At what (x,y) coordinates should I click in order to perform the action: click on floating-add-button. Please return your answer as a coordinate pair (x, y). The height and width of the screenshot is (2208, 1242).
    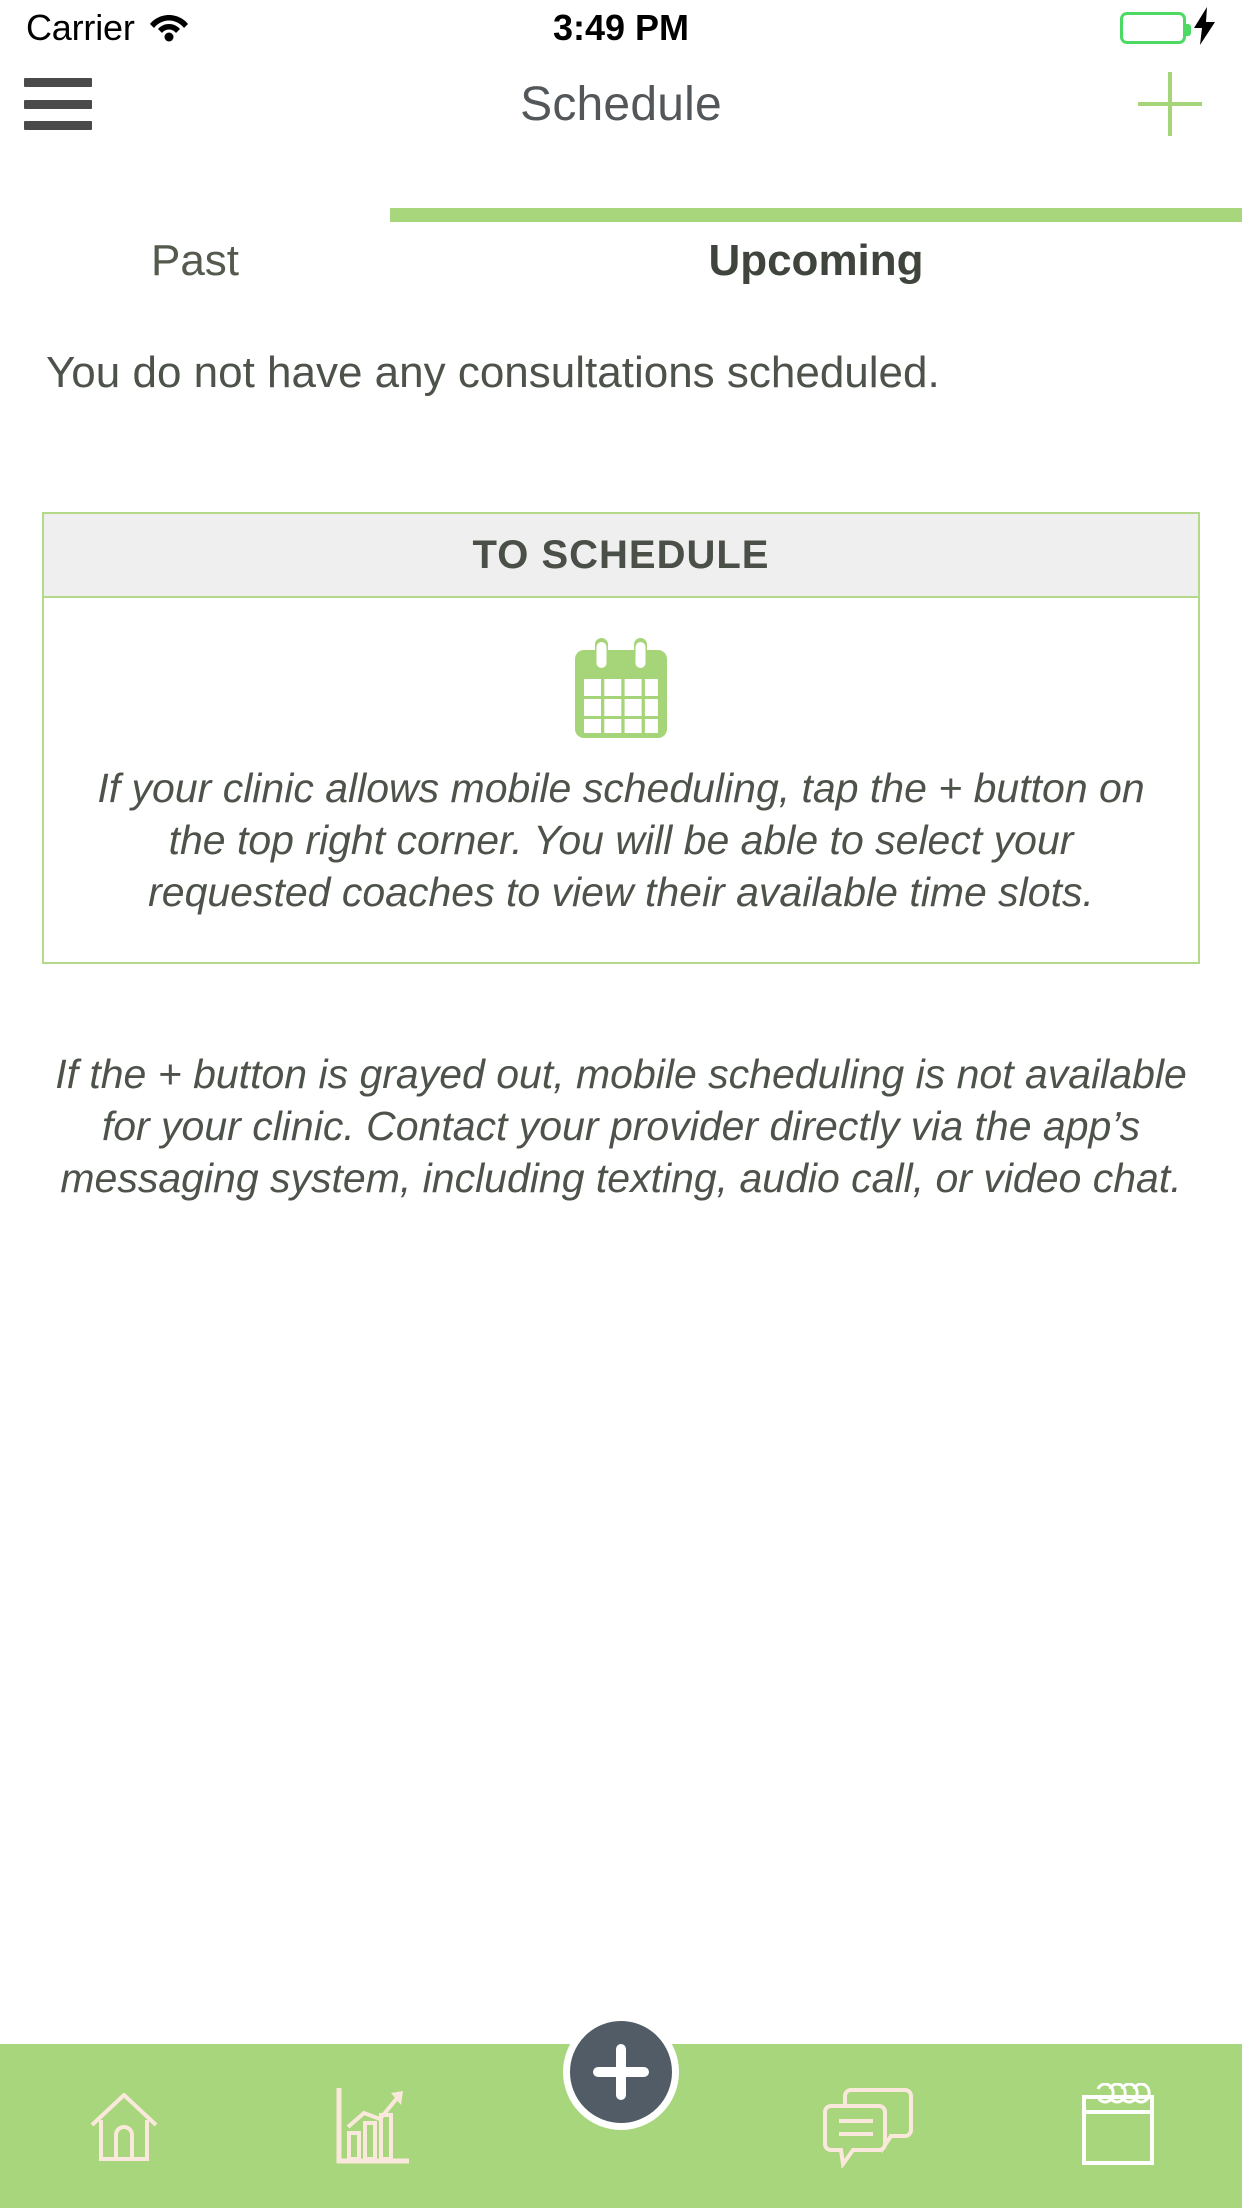
    Looking at the image, I should click on (621, 2072).